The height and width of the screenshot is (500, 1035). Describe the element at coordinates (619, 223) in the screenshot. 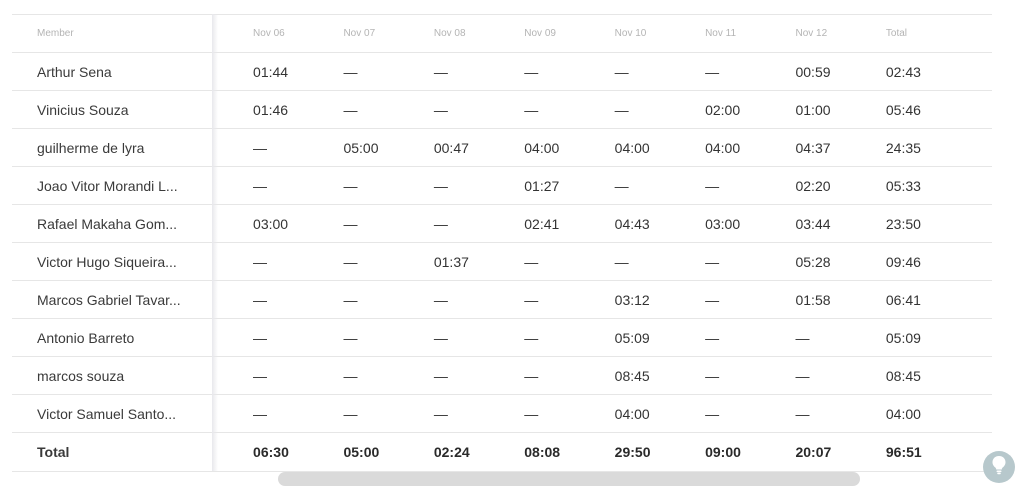

I see `day-hours-cell: 04:43` at that location.